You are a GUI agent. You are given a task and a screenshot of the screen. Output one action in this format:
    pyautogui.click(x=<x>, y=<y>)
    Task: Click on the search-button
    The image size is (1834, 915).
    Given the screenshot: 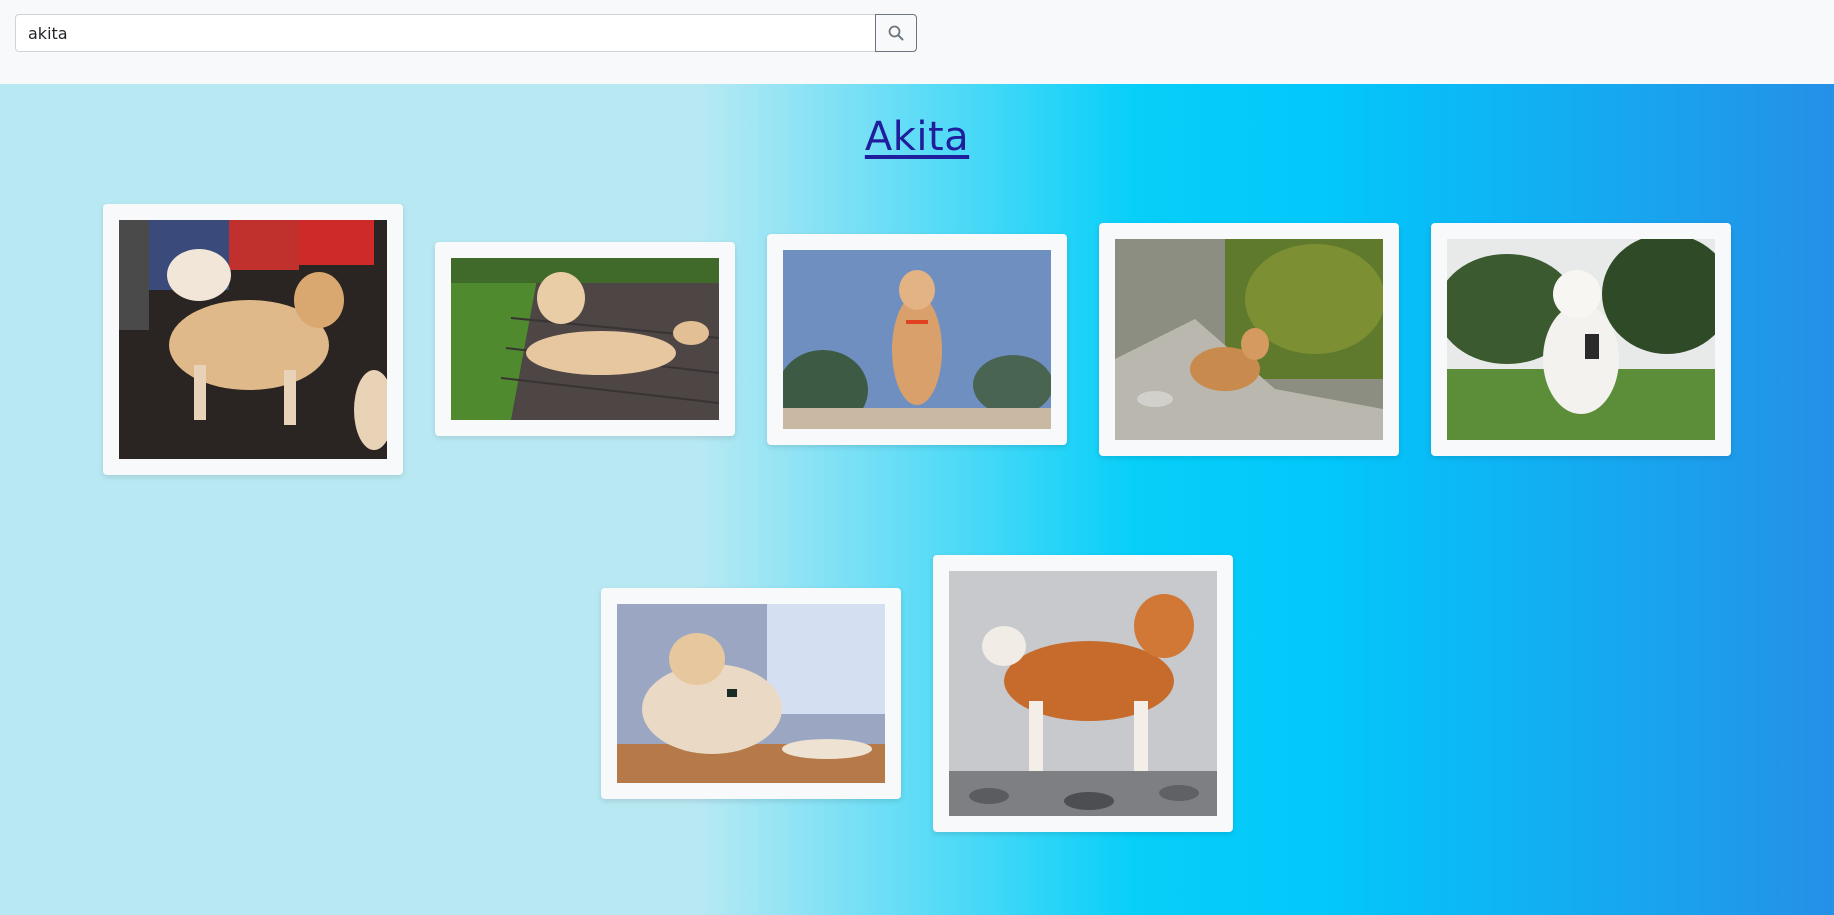 What is the action you would take?
    pyautogui.click(x=896, y=33)
    